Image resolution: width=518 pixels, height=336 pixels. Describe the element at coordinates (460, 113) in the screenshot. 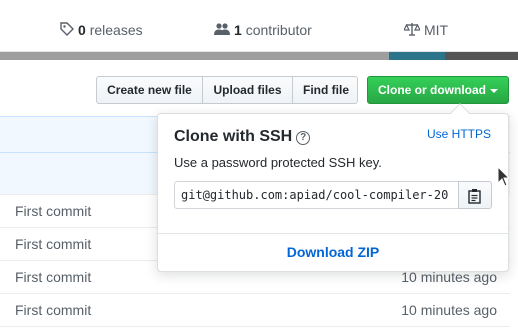

I see `popover-arrow` at that location.